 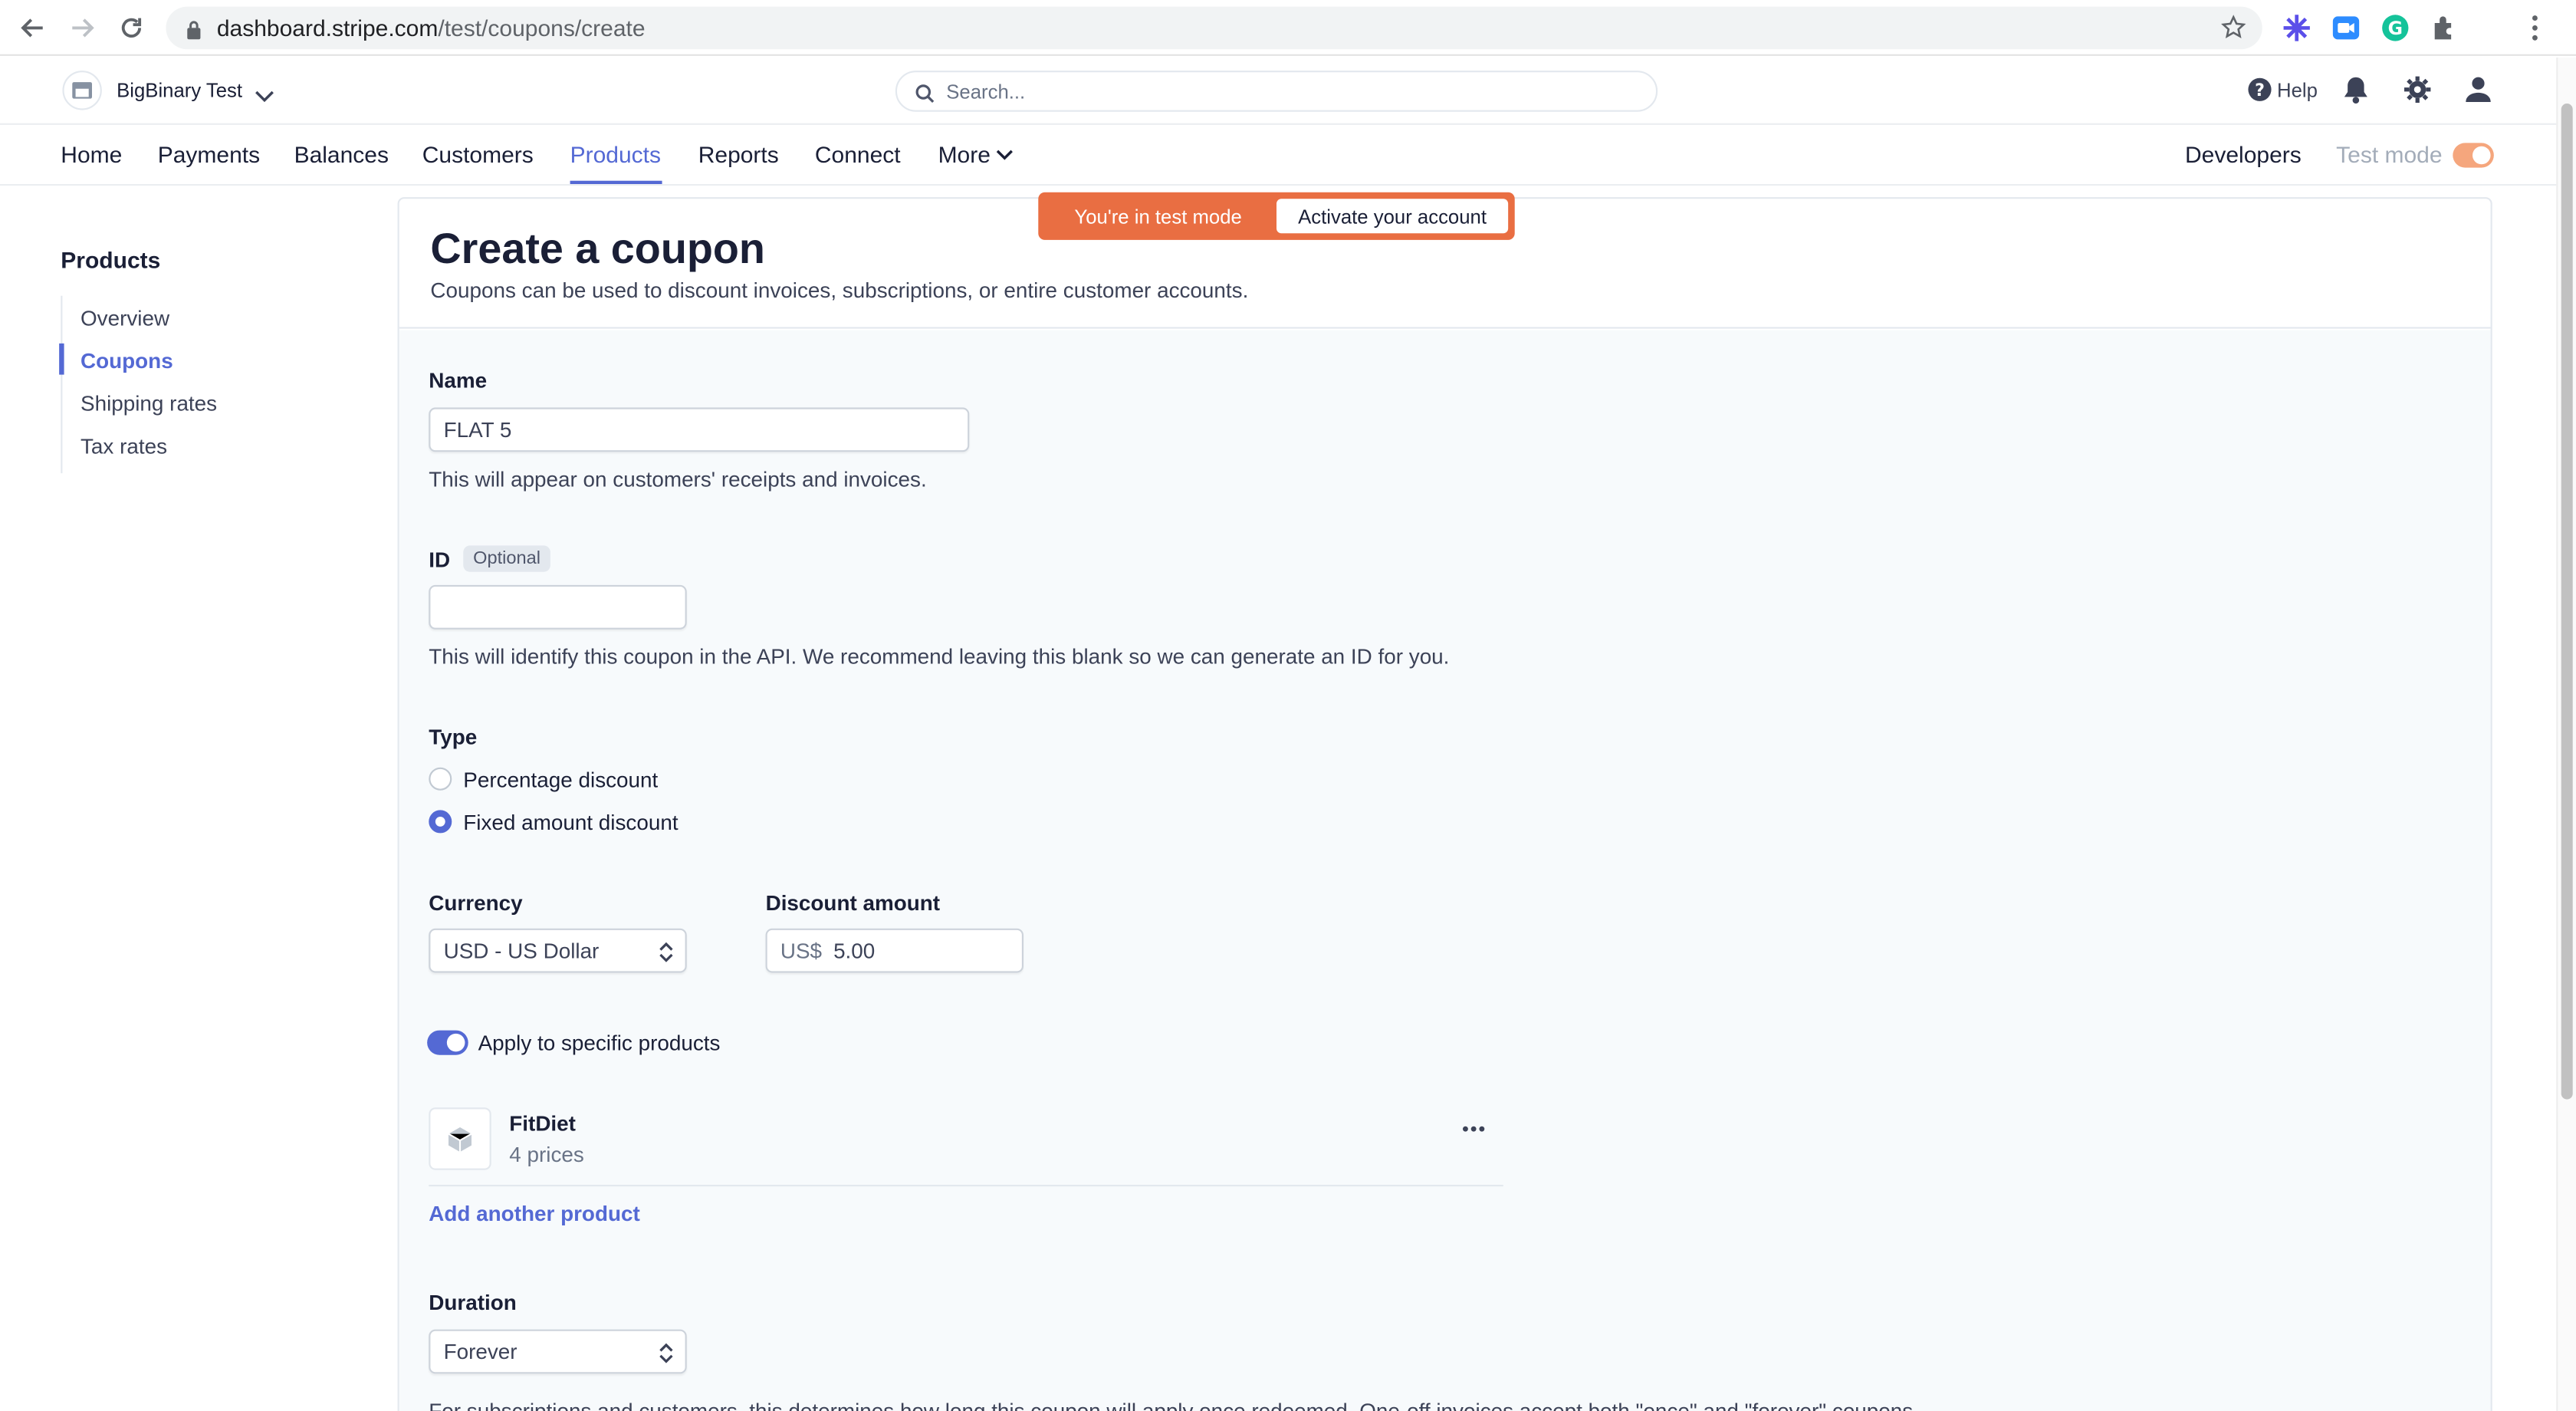 I want to click on account-name: BigBinary Test, so click(x=179, y=91).